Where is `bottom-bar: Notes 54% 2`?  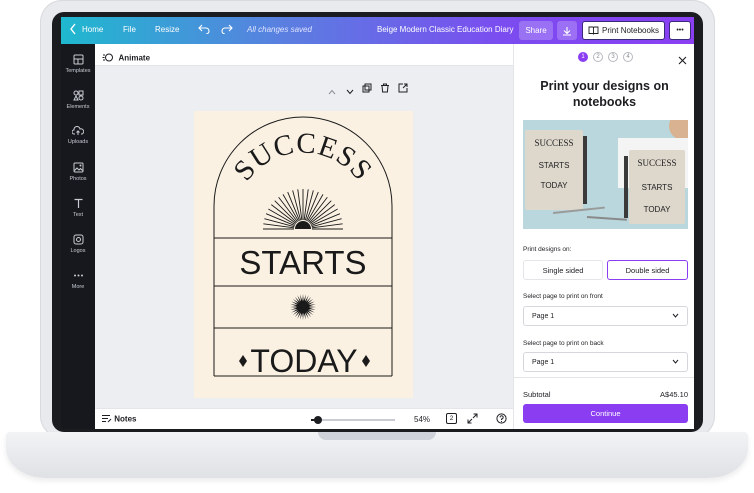
bottom-bar: Notes 54% 2 is located at coordinates (304, 418).